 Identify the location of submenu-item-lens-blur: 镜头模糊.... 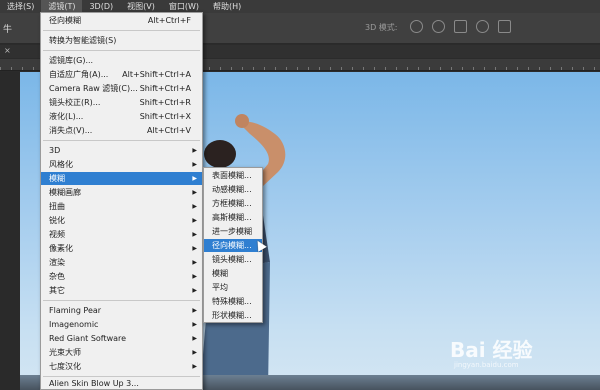
(233, 259).